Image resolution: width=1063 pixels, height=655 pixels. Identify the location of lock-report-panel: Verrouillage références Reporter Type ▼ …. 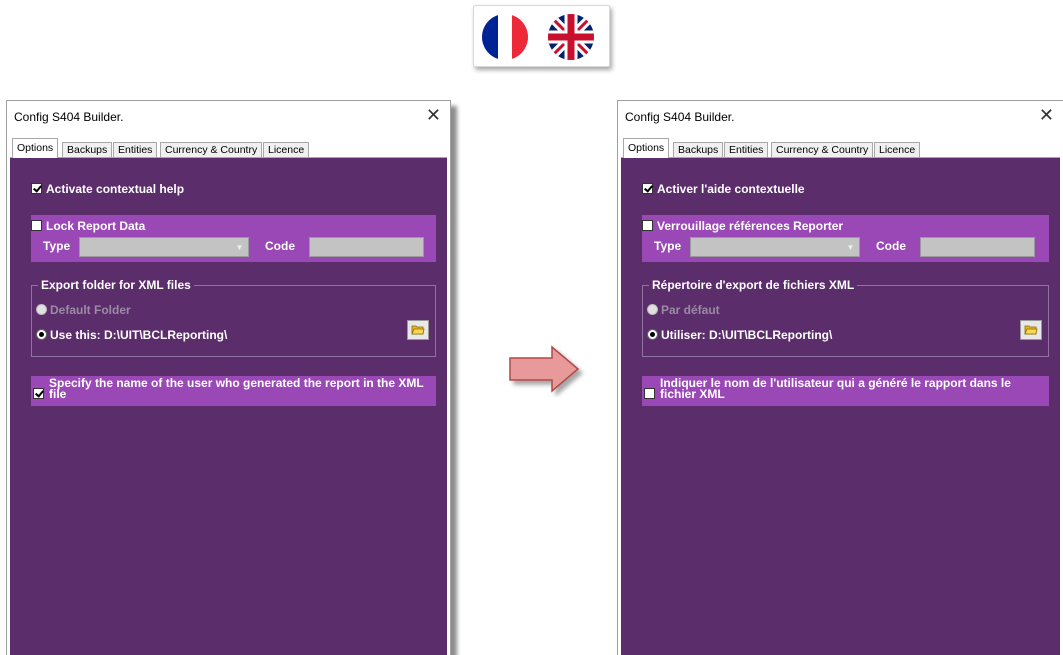
(845, 238).